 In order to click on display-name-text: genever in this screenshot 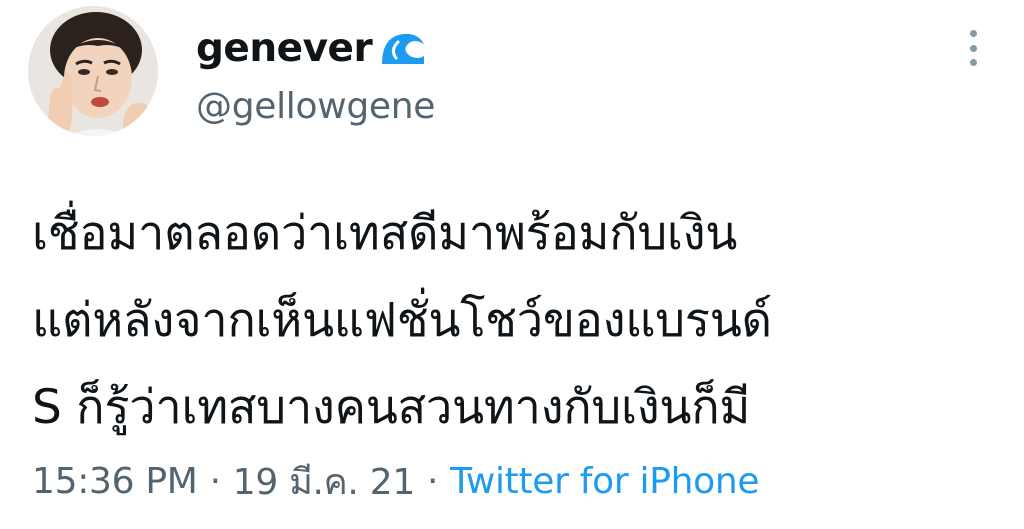, I will do `click(284, 48)`.